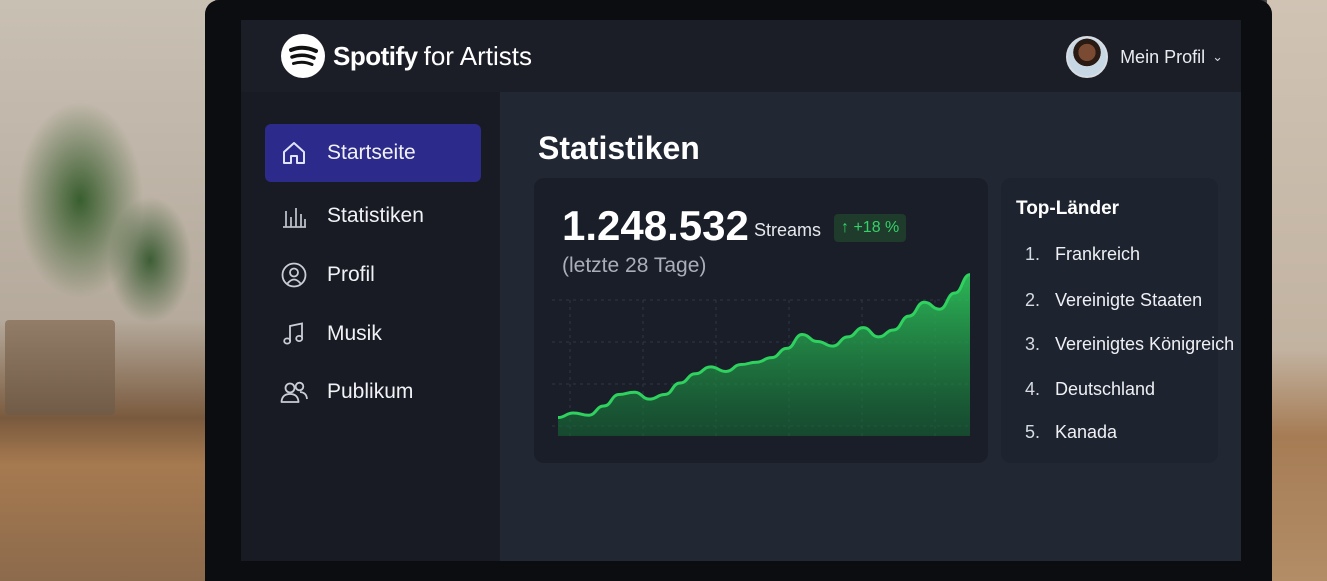  What do you see at coordinates (619, 148) in the screenshot?
I see `page-title: Statistiken` at bounding box center [619, 148].